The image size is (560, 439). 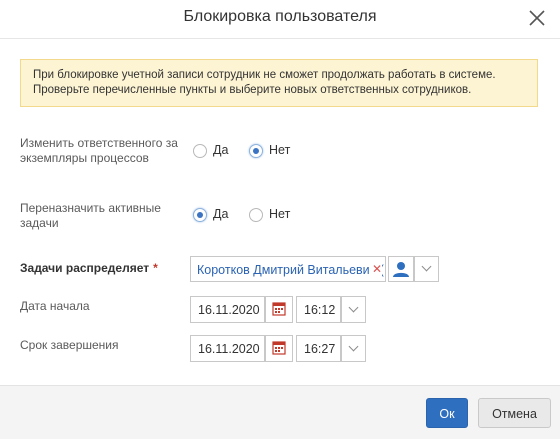 What do you see at coordinates (90, 216) in the screenshot?
I see `reassign-tasks-label: Переназначить активные задачи` at bounding box center [90, 216].